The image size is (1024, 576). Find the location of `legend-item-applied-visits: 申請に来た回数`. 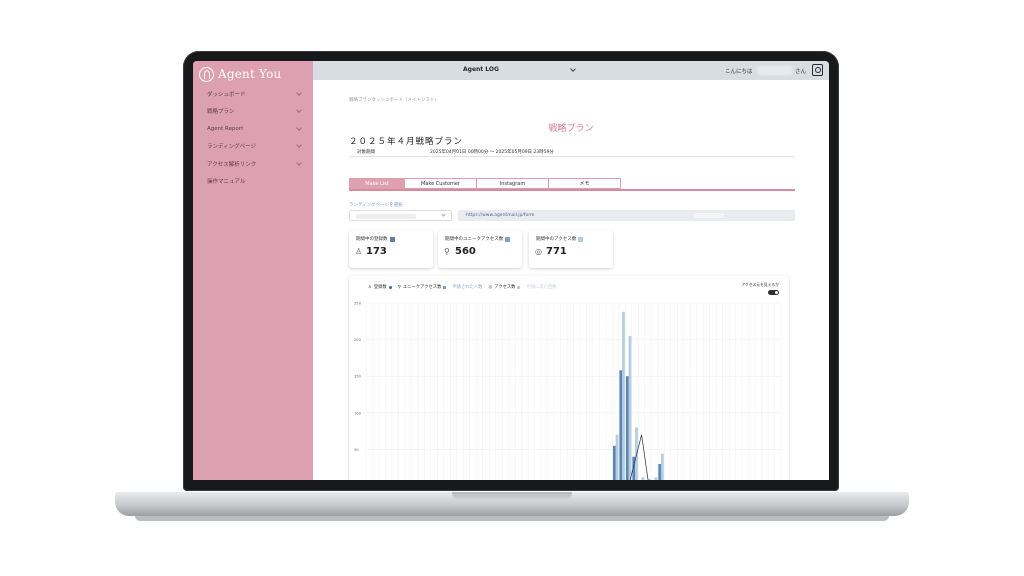

legend-item-applied-visits: 申請に来た回数 is located at coordinates (541, 287).